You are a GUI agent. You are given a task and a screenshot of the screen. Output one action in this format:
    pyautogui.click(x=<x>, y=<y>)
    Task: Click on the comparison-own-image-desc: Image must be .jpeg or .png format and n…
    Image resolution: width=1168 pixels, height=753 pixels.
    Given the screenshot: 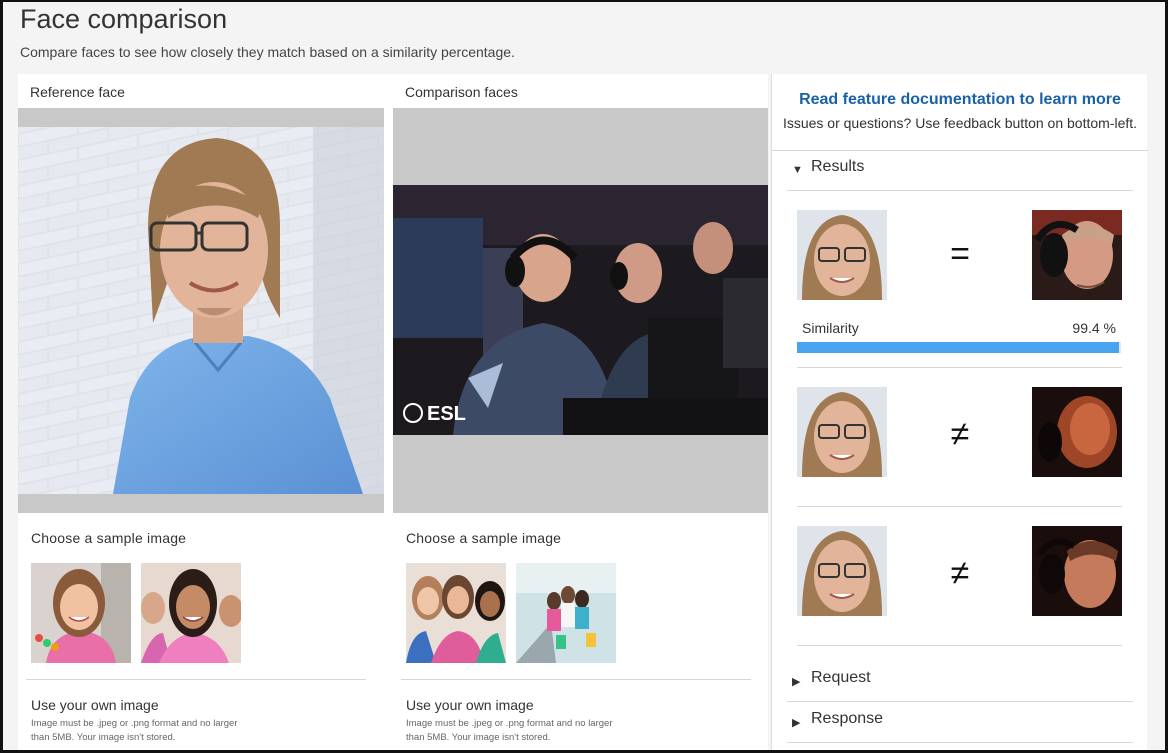 What is the action you would take?
    pyautogui.click(x=509, y=730)
    